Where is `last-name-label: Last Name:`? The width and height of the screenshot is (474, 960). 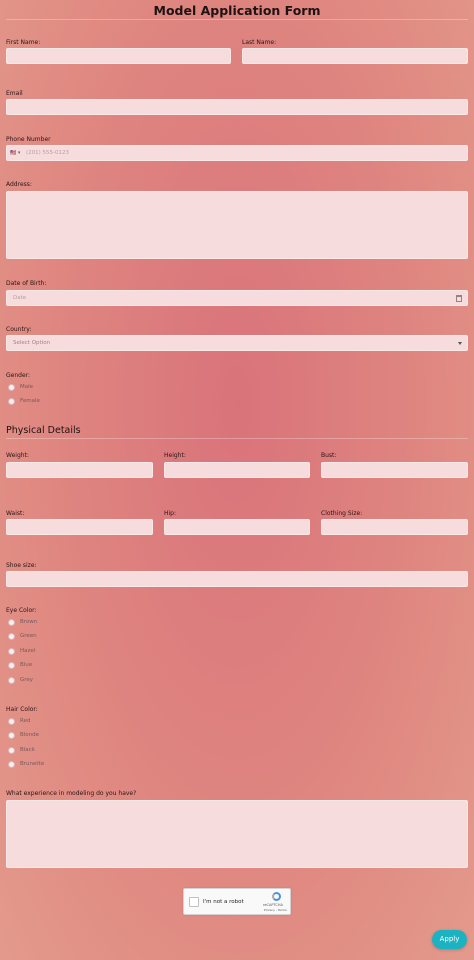
last-name-label: Last Name: is located at coordinates (259, 42).